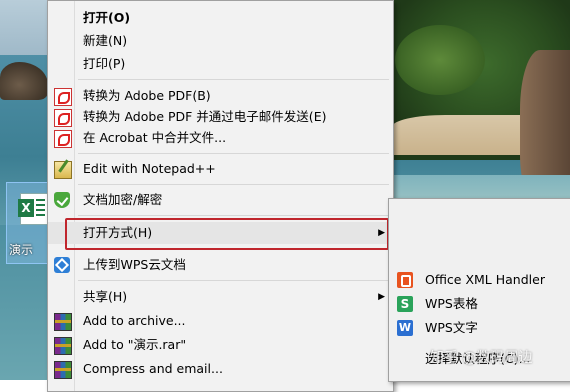 The image size is (570, 392). Describe the element at coordinates (220, 41) in the screenshot. I see `menu-item-new: 新建(N)` at that location.